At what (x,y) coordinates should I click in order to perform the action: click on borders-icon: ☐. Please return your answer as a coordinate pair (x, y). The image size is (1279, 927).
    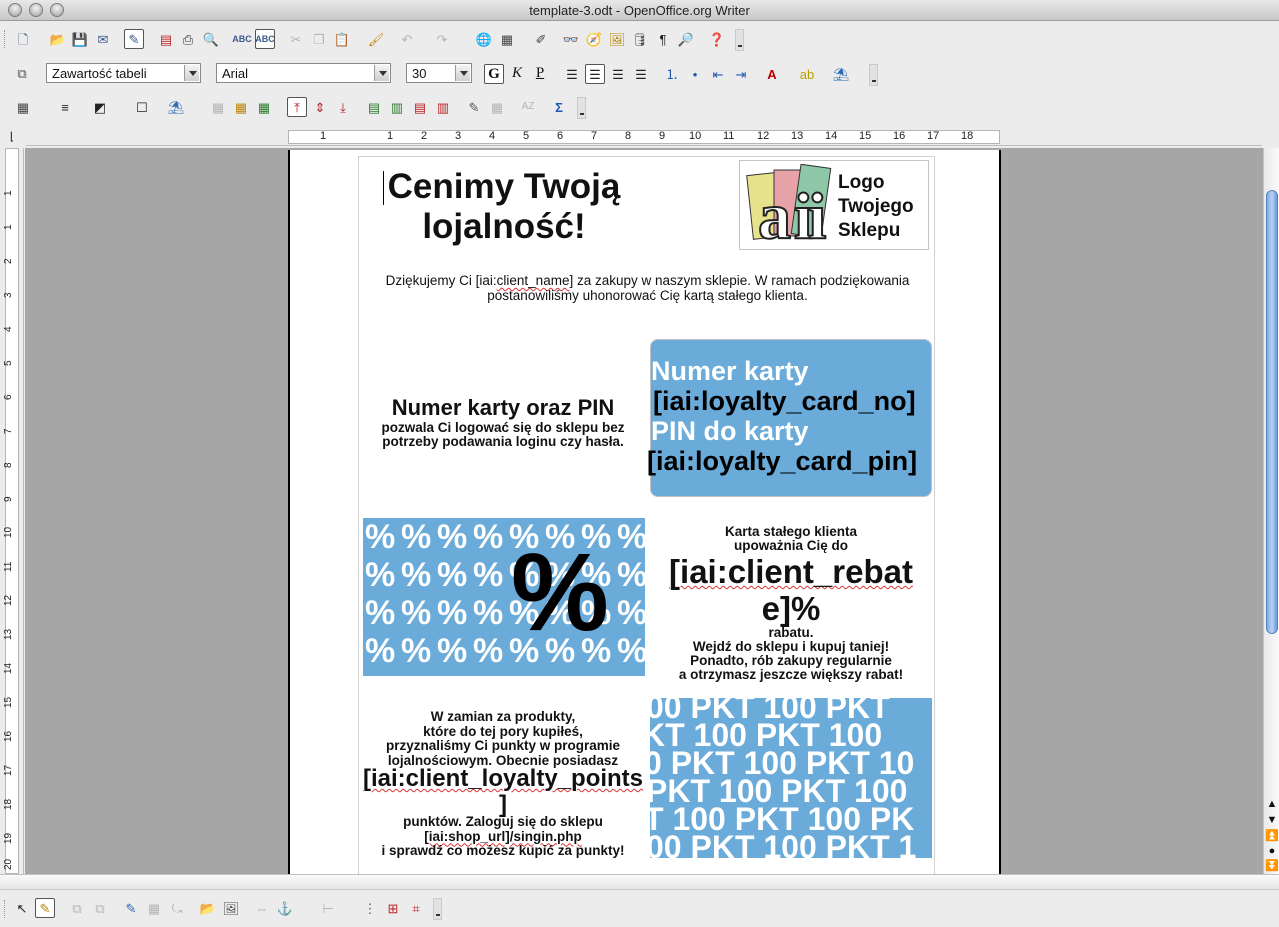
    Looking at the image, I should click on (142, 107).